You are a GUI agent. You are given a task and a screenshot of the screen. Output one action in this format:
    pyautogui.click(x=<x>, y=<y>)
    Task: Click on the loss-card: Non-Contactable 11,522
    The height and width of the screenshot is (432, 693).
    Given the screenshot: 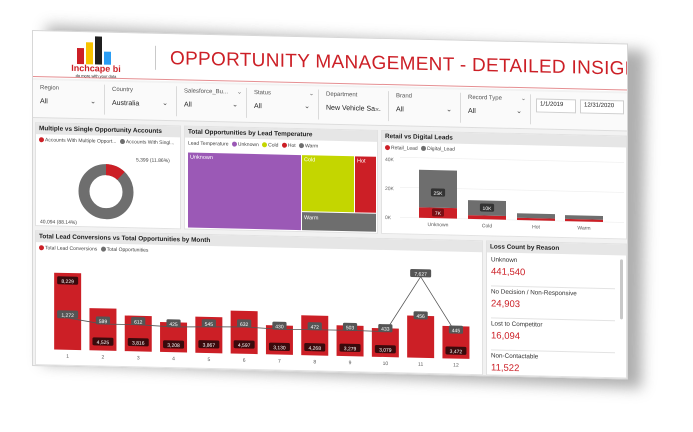 What is the action you would take?
    pyautogui.click(x=553, y=364)
    